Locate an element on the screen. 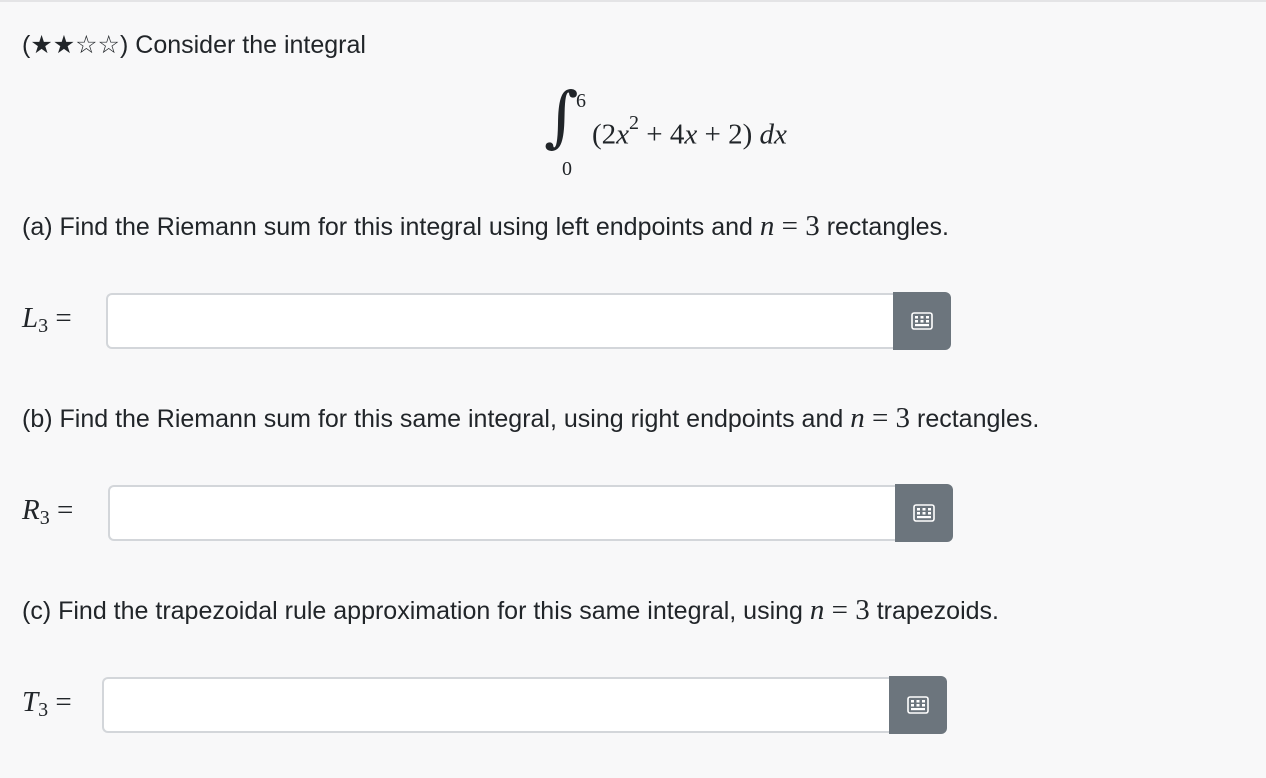  answer-input-c is located at coordinates (496, 705).